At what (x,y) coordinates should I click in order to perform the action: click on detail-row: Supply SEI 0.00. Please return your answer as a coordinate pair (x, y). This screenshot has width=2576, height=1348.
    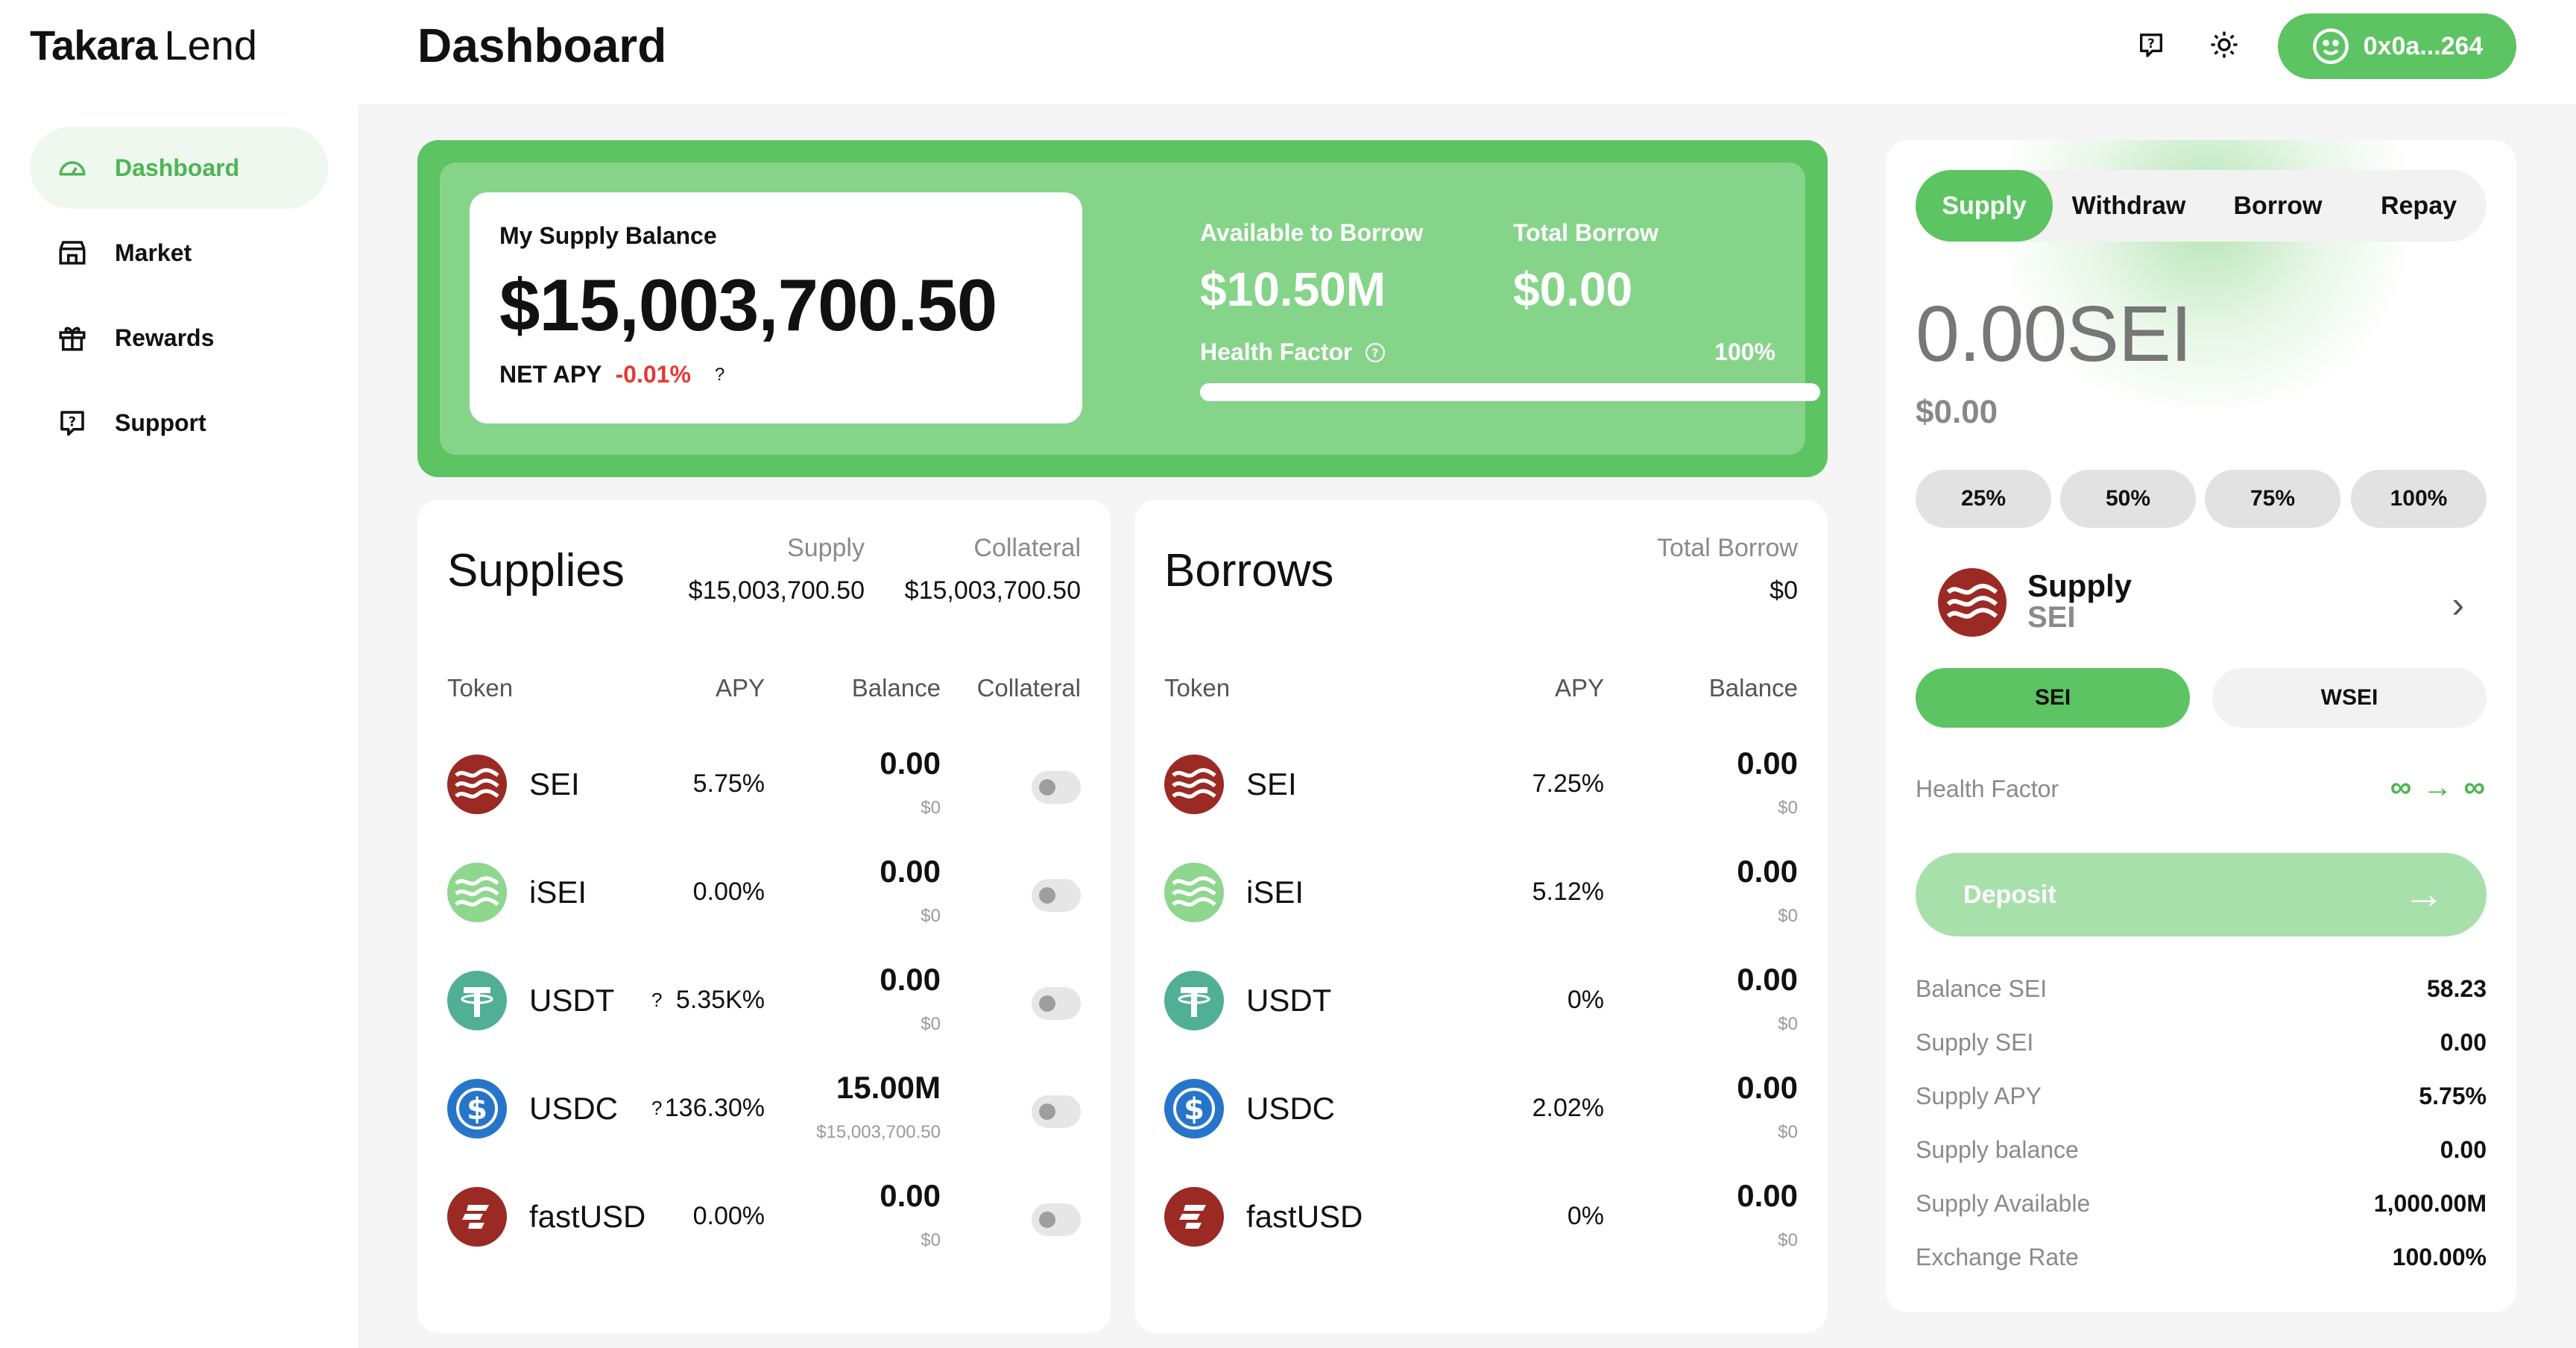
    Looking at the image, I should click on (2201, 1051).